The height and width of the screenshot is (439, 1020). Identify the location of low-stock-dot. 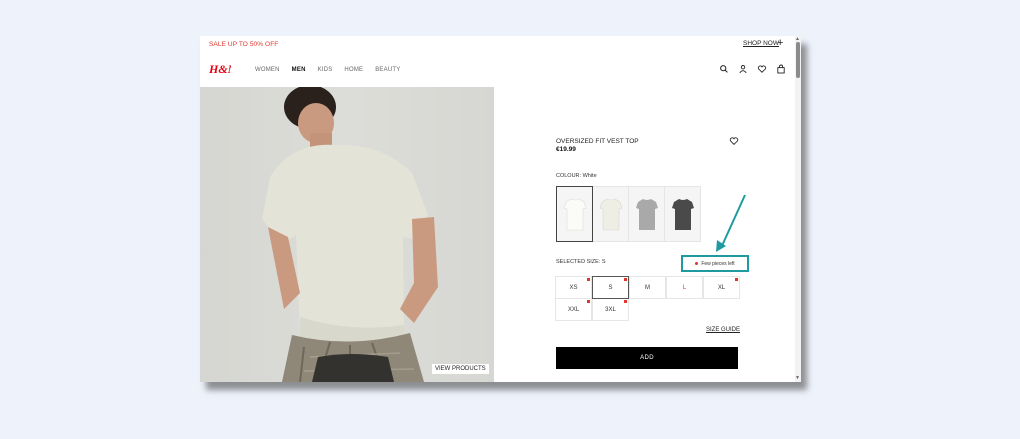
(697, 263).